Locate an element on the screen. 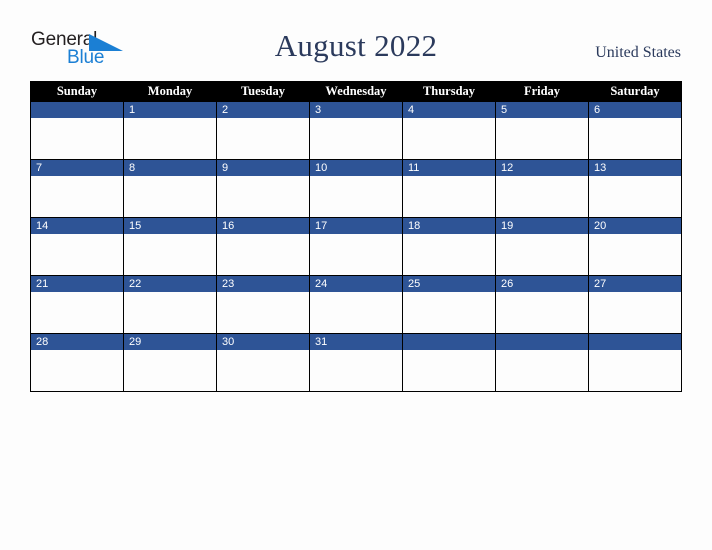 This screenshot has width=712, height=550. page-header: General Blue August 2022 United States is located at coordinates (356, 39).